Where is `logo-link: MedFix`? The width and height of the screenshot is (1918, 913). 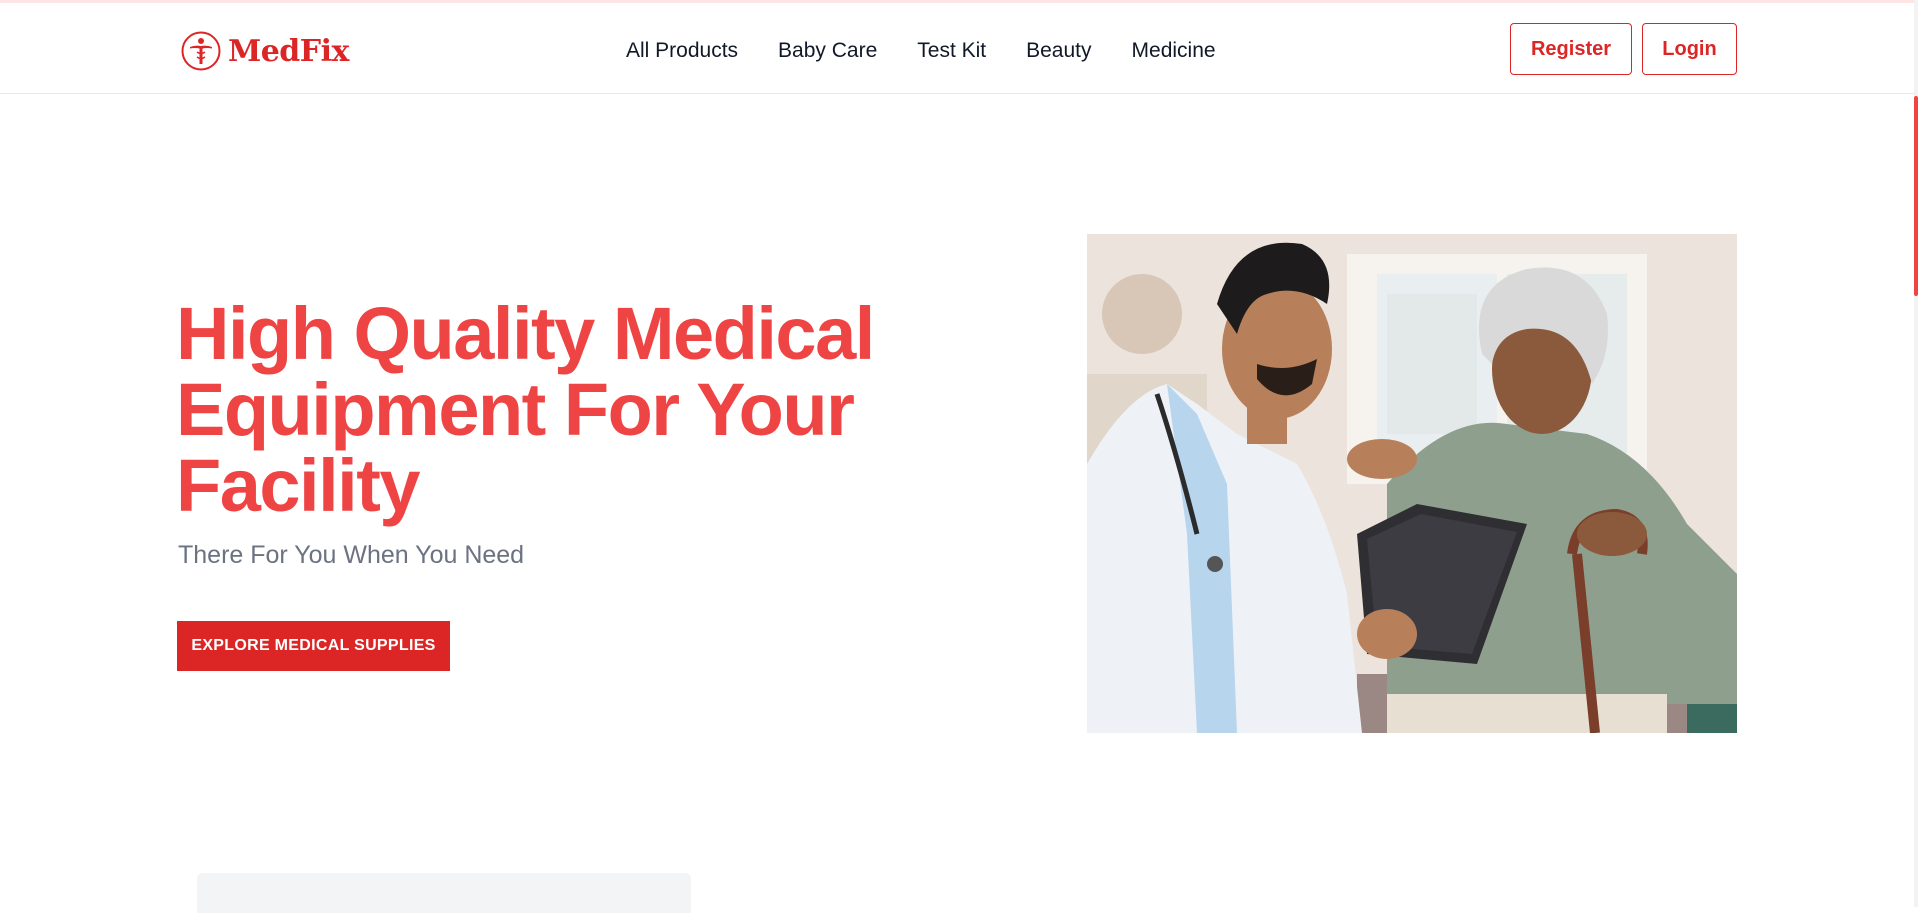 logo-link: MedFix is located at coordinates (264, 51).